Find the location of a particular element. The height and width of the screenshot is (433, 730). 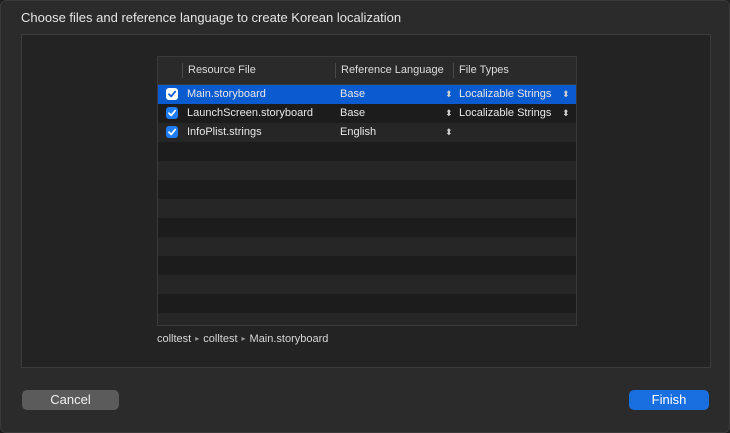

resource-file-name: LaunchScreen.storyboard is located at coordinates (250, 113).